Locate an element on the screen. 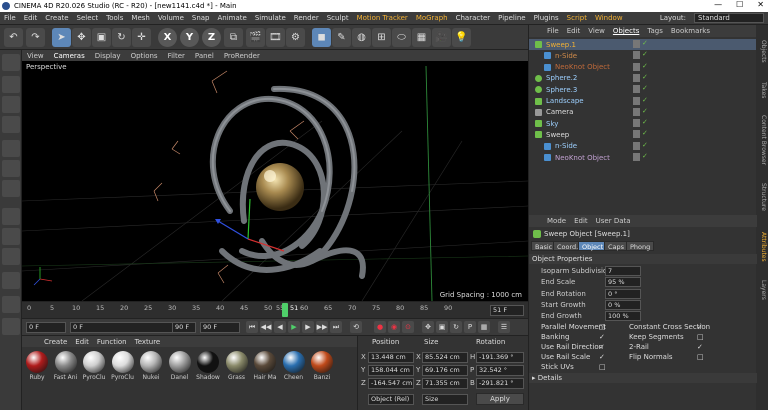 This screenshot has height=410, width=768. pla-key-icon: ▦ is located at coordinates (484, 327).